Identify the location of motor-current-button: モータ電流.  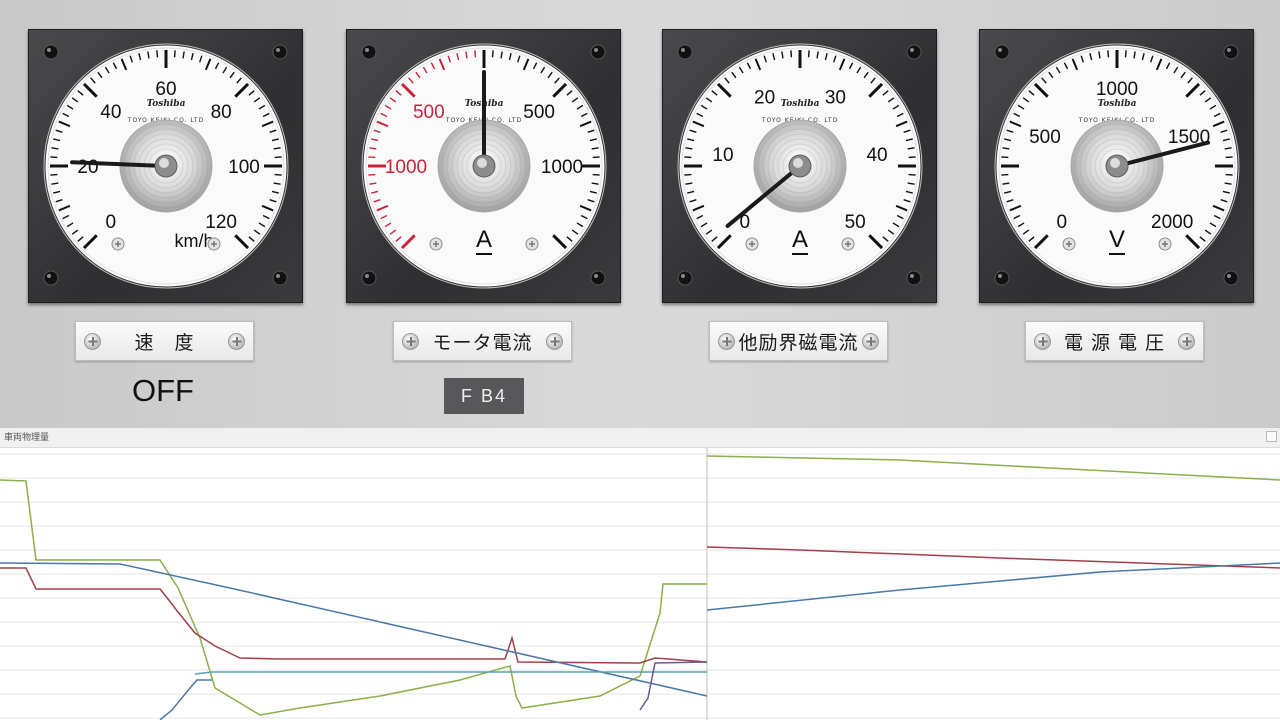
(482, 341).